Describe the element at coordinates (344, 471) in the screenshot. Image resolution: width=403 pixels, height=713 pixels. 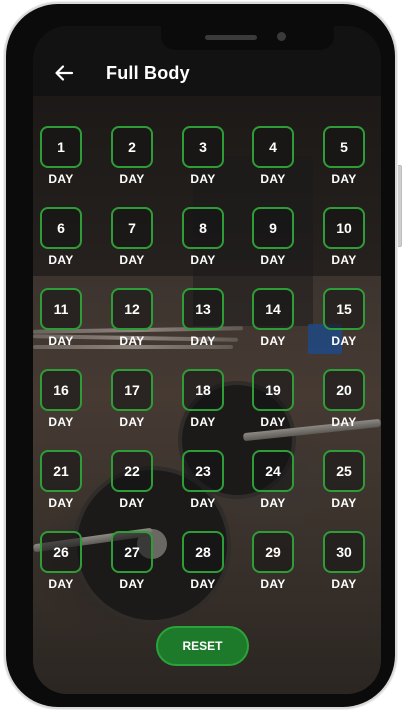
I see `day-number-box: 25` at that location.